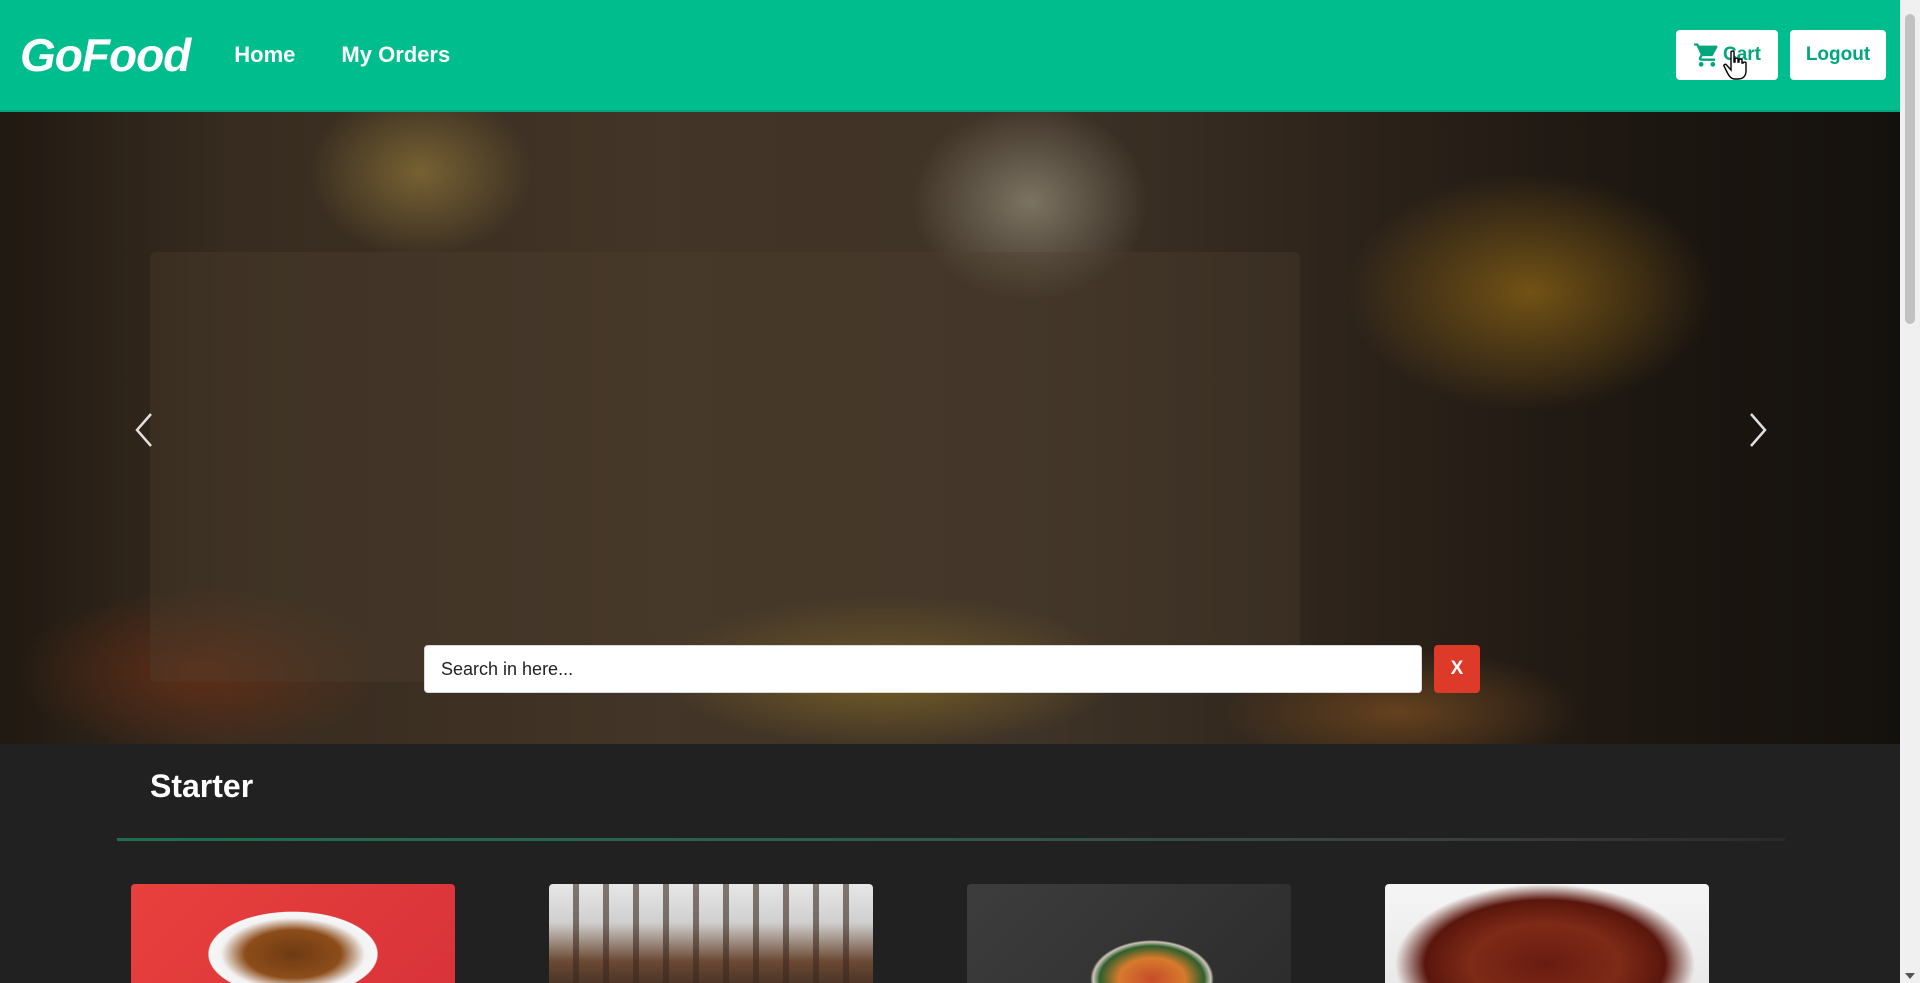  What do you see at coordinates (202, 786) in the screenshot?
I see `category-title: Starter` at bounding box center [202, 786].